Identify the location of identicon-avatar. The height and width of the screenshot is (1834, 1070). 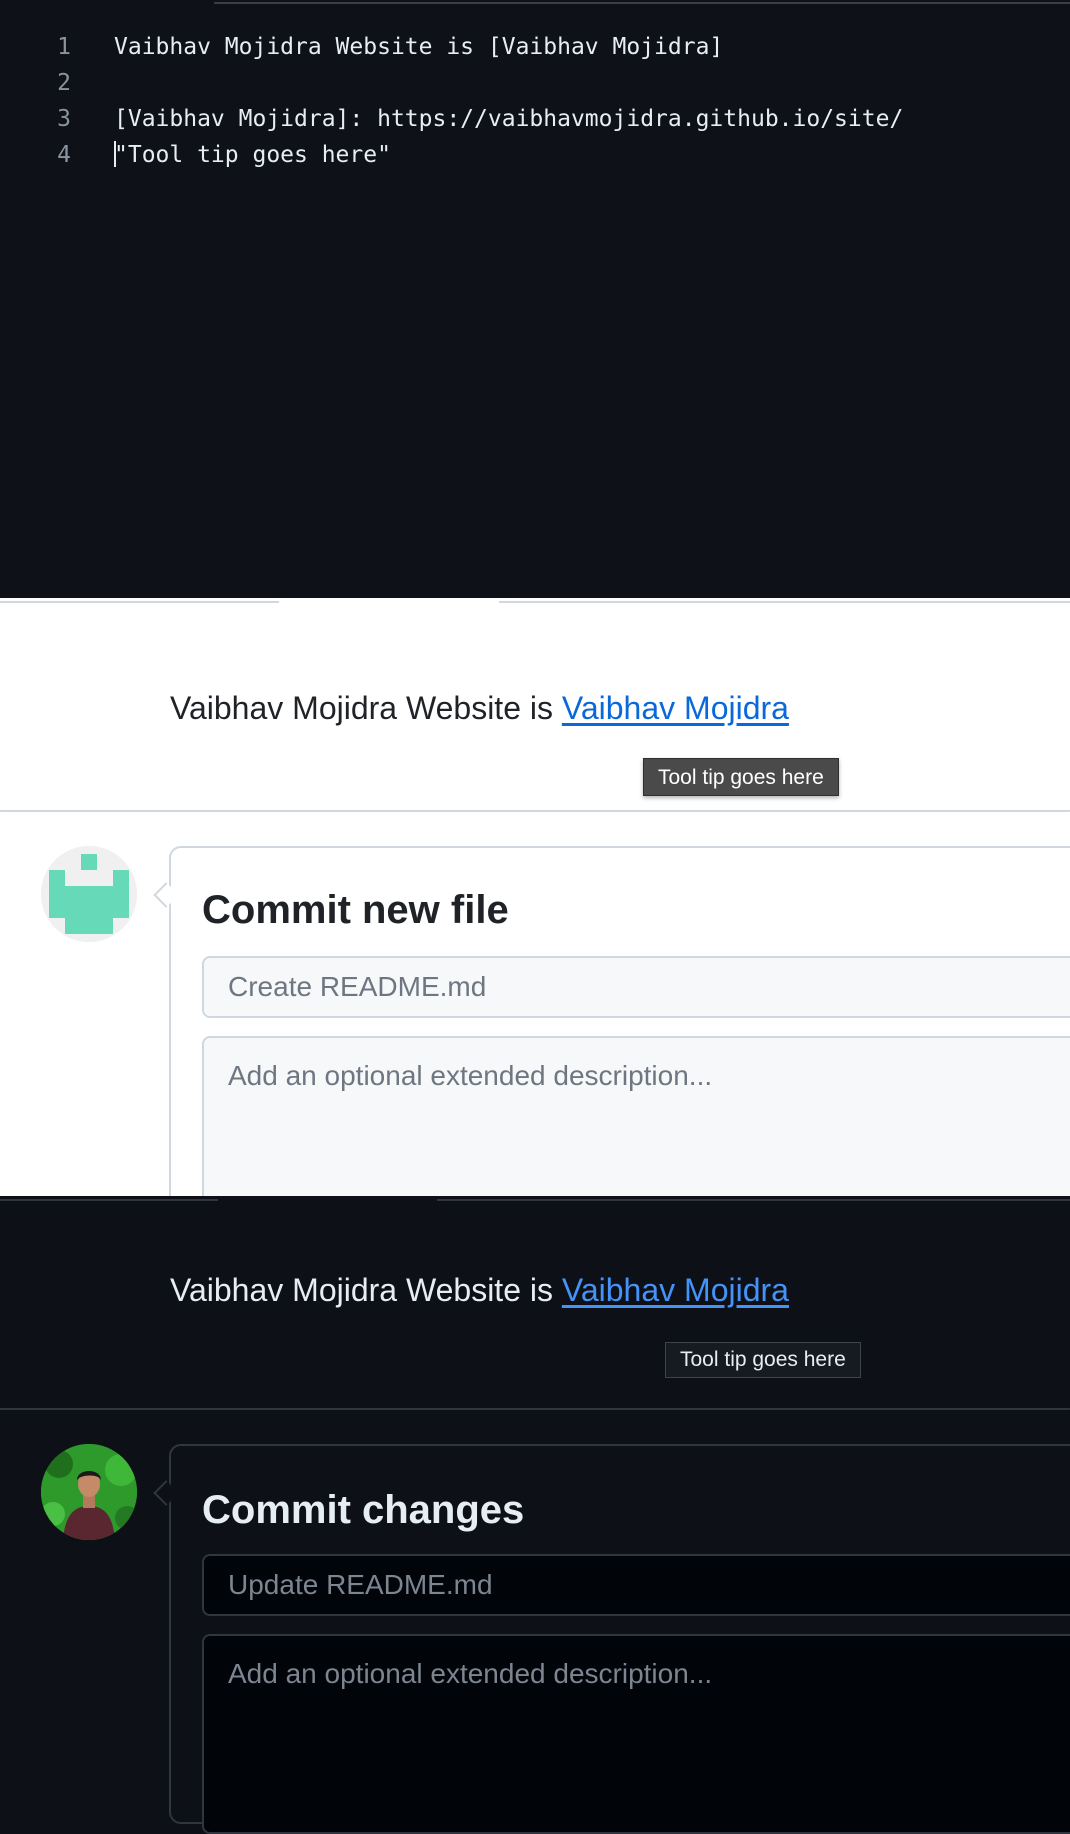
(89, 894).